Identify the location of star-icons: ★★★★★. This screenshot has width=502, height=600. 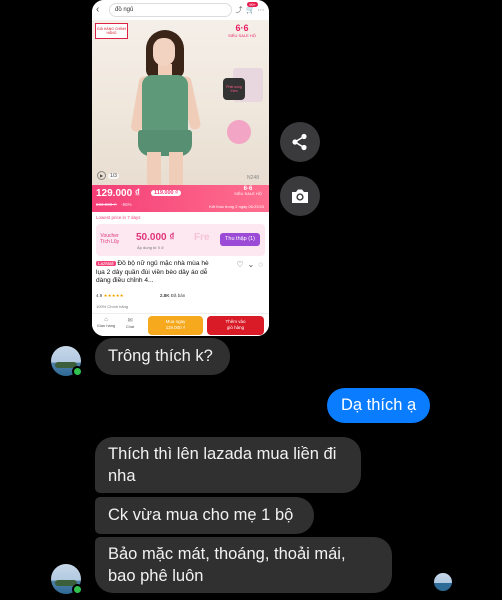
(113, 295).